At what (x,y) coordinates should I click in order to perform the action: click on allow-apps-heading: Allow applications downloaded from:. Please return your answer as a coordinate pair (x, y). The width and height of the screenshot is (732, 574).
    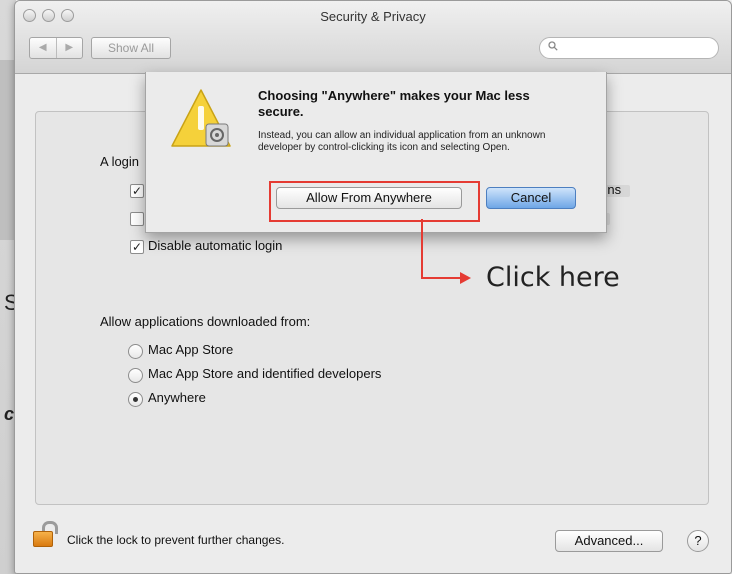
    Looking at the image, I should click on (205, 321).